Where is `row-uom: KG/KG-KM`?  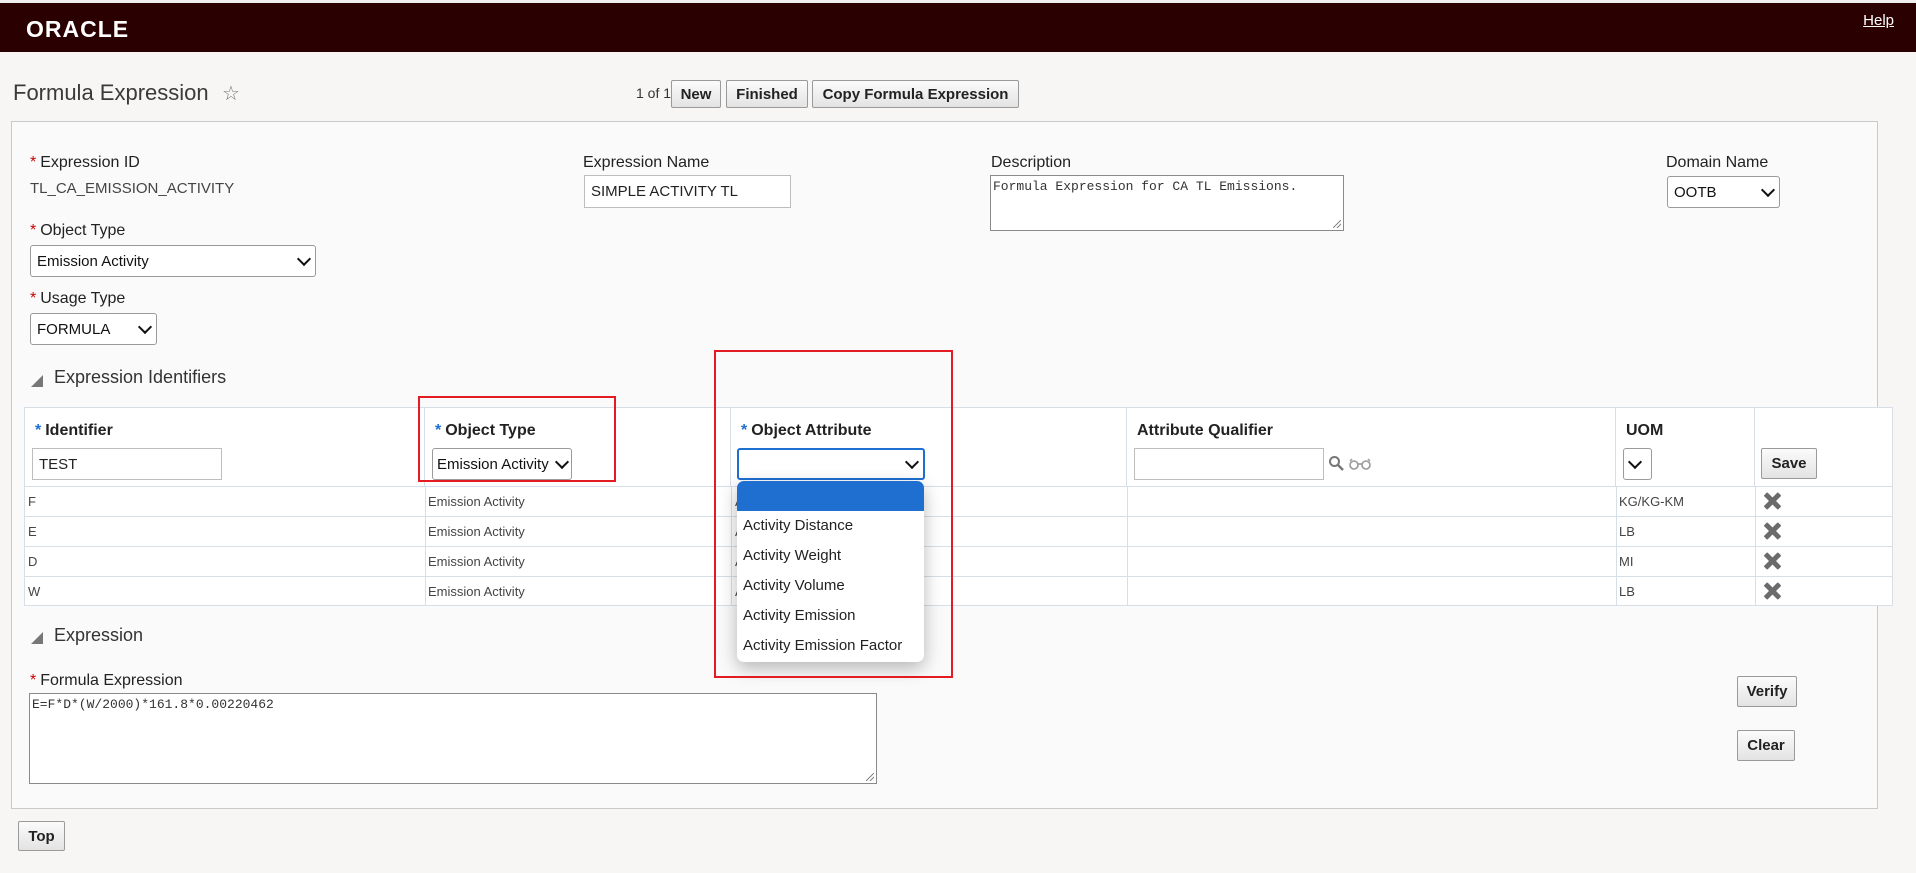 row-uom: KG/KG-KM is located at coordinates (1652, 501).